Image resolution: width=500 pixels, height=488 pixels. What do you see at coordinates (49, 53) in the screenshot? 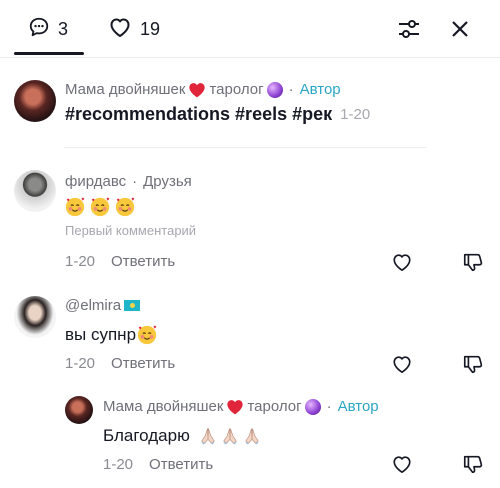
I see `active-tab-indicator` at bounding box center [49, 53].